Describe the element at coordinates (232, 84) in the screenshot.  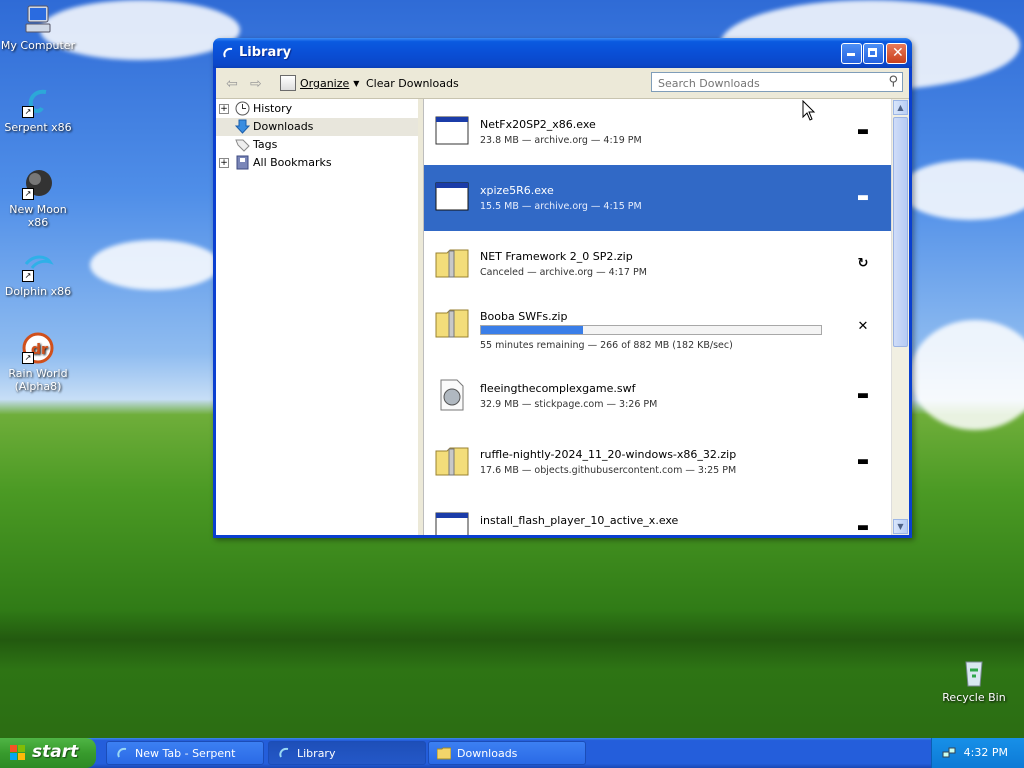
I see `back-arrow-icon: ⇦` at that location.